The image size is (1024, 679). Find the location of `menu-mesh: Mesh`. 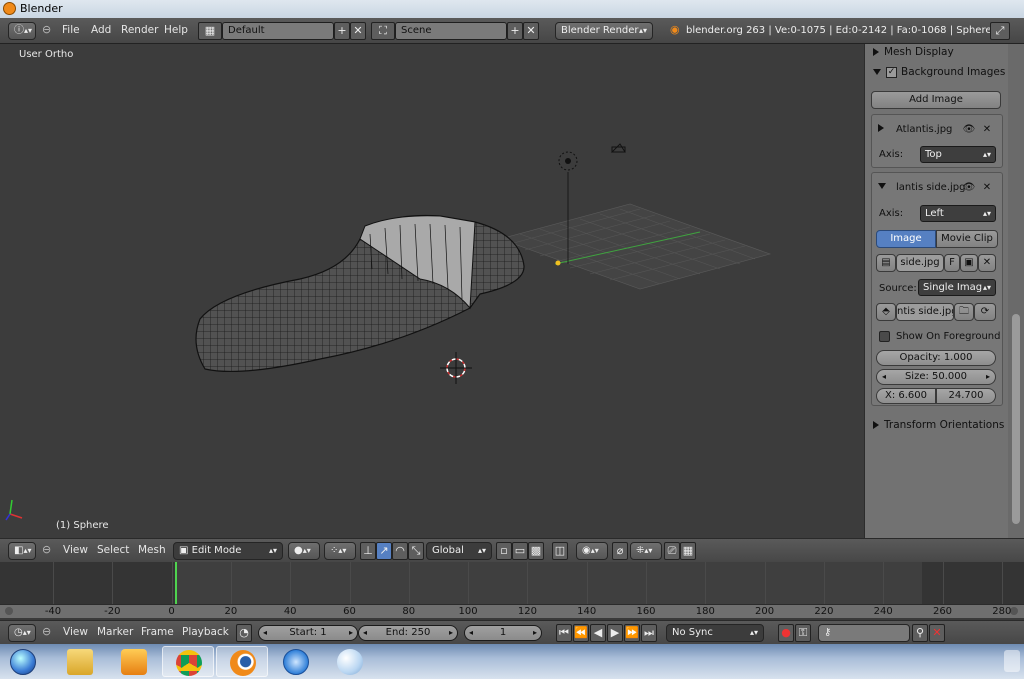

menu-mesh: Mesh is located at coordinates (152, 550).